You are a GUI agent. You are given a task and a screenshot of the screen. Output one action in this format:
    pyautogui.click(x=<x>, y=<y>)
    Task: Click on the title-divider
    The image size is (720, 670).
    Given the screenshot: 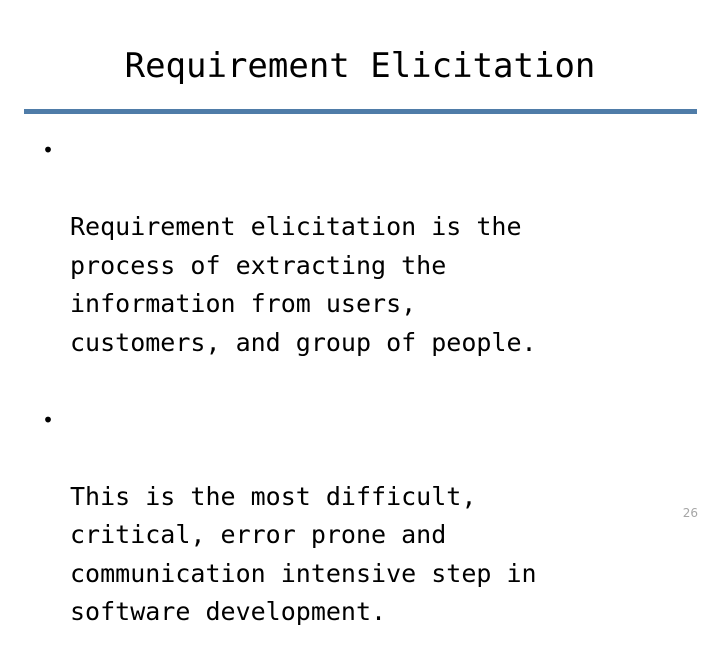 What is the action you would take?
    pyautogui.click(x=360, y=111)
    